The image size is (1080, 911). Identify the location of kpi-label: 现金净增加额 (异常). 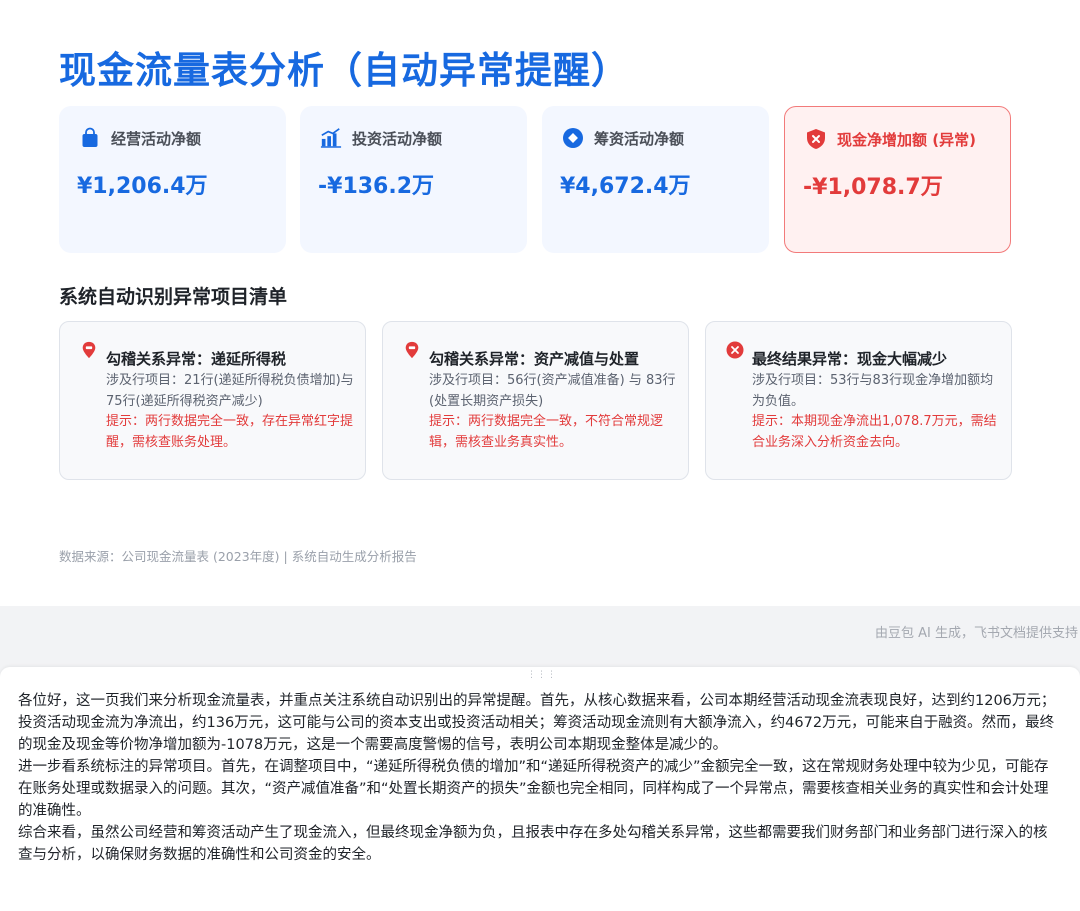
(906, 139).